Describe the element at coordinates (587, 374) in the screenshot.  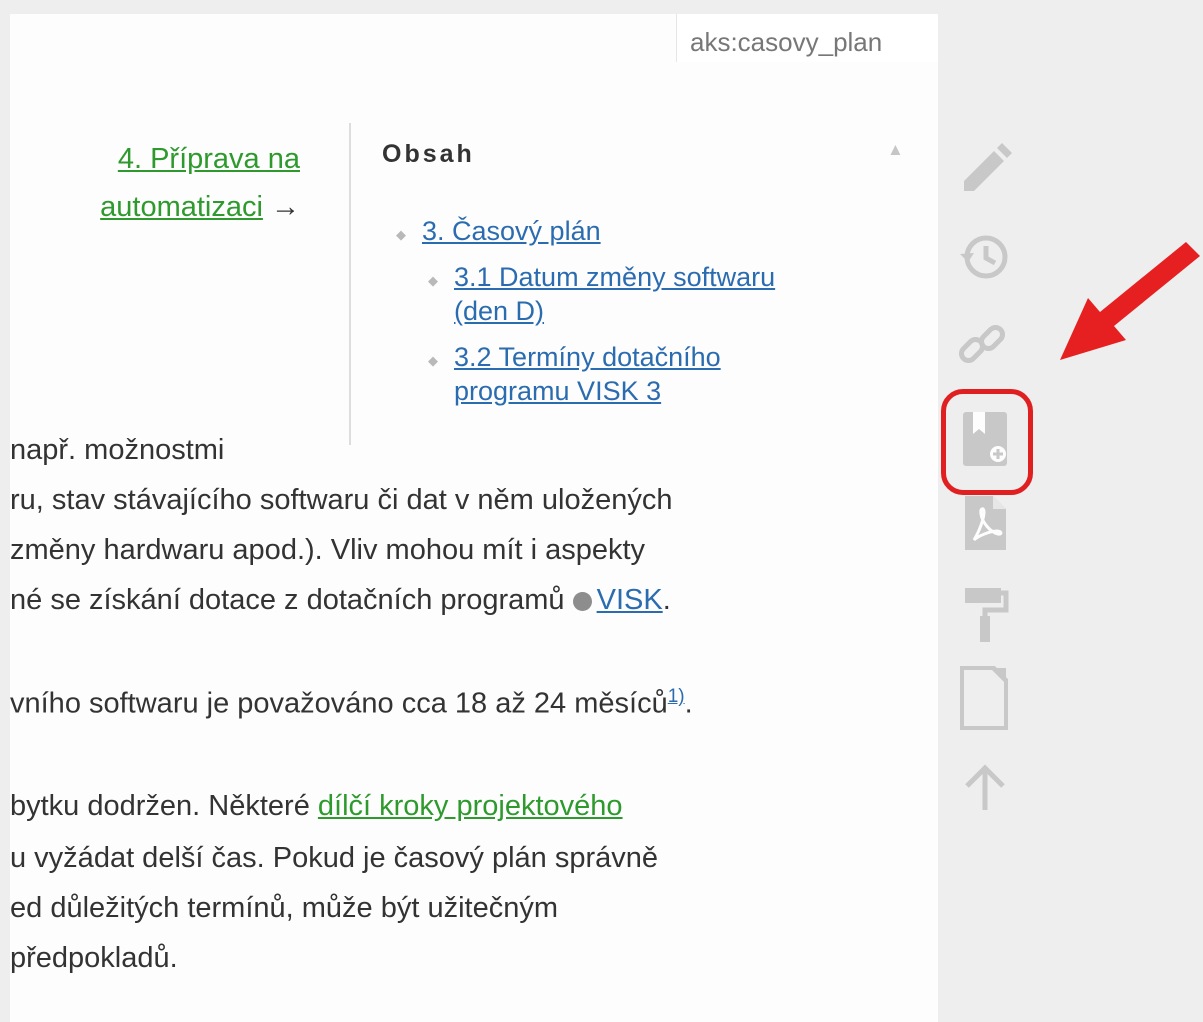
I see `toc-item-terminy-visk: 3.2 Termíny dotačního programu VISK 3` at that location.